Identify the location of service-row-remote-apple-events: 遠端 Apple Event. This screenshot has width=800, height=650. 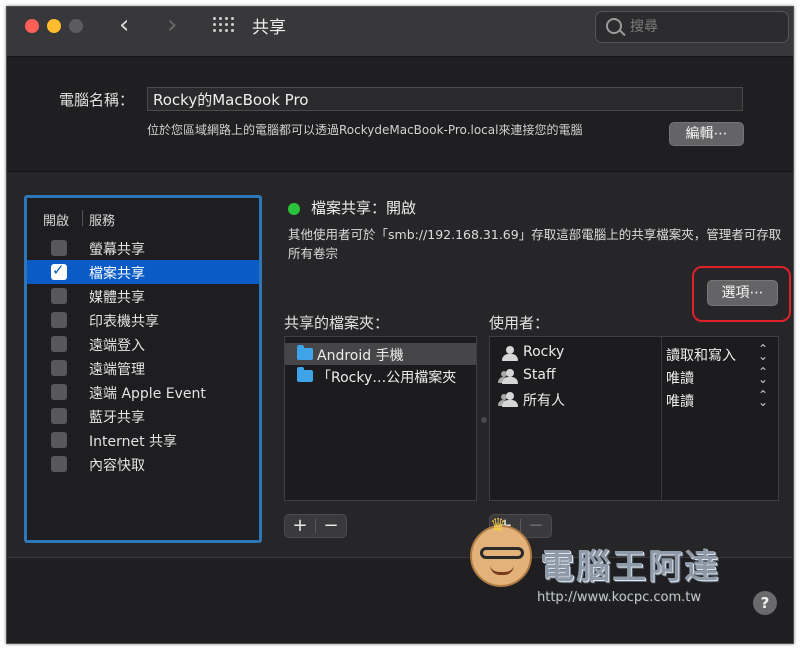
(143, 392).